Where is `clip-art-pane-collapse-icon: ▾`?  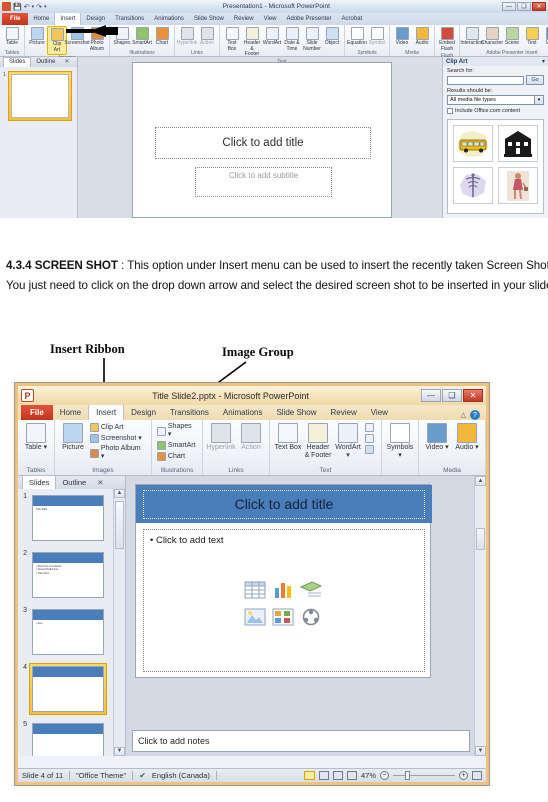 clip-art-pane-collapse-icon: ▾ is located at coordinates (543, 61).